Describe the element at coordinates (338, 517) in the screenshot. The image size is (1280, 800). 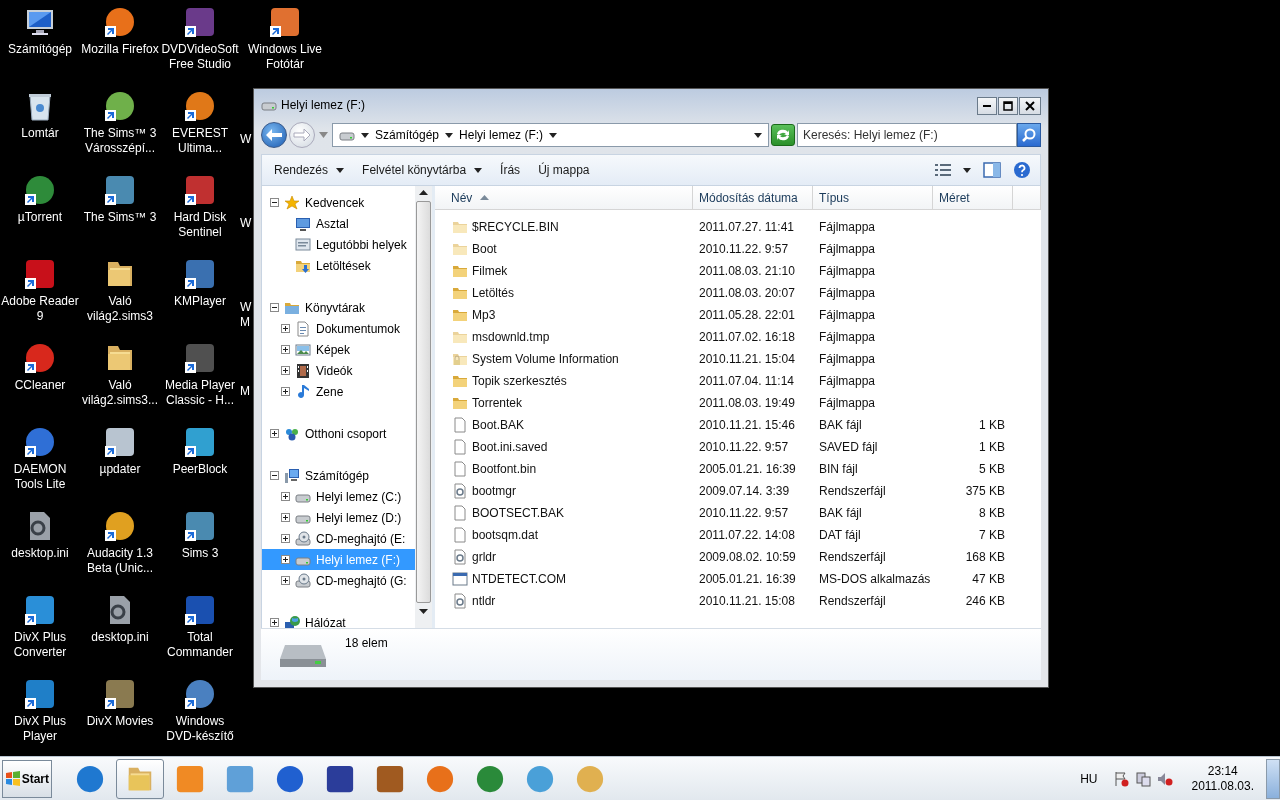
I see `tree-item: Helyi lemez (D:)` at that location.